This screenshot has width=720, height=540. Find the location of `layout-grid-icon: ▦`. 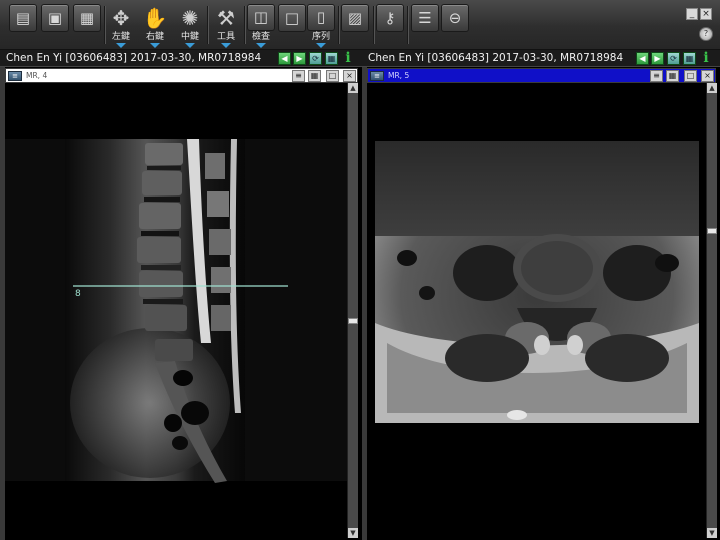

layout-grid-icon: ▦ is located at coordinates (87, 18).